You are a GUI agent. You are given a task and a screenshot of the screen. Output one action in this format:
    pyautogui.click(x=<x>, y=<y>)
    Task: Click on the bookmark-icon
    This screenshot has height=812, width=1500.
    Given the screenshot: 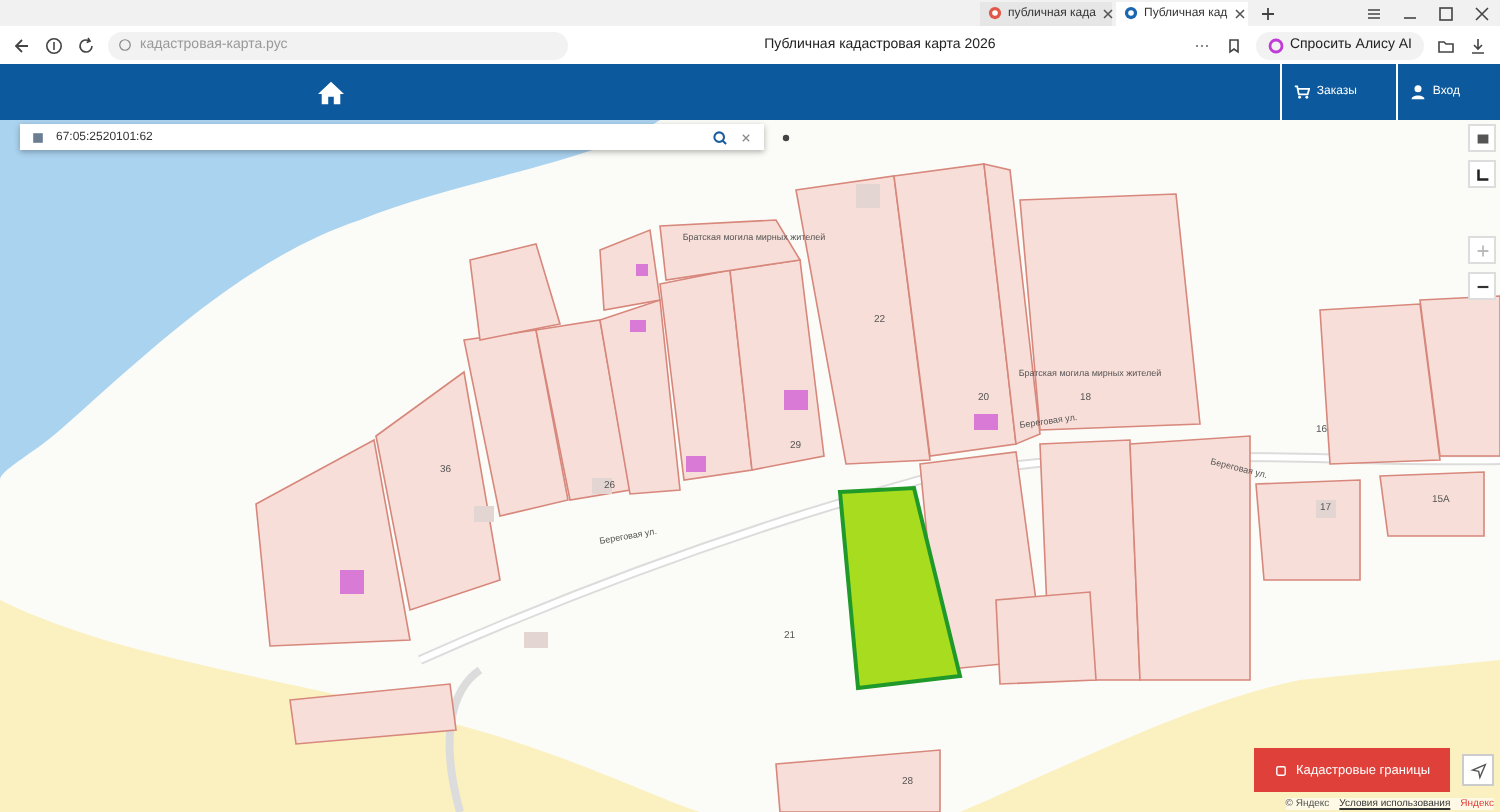 What is the action you would take?
    pyautogui.click(x=1233, y=45)
    